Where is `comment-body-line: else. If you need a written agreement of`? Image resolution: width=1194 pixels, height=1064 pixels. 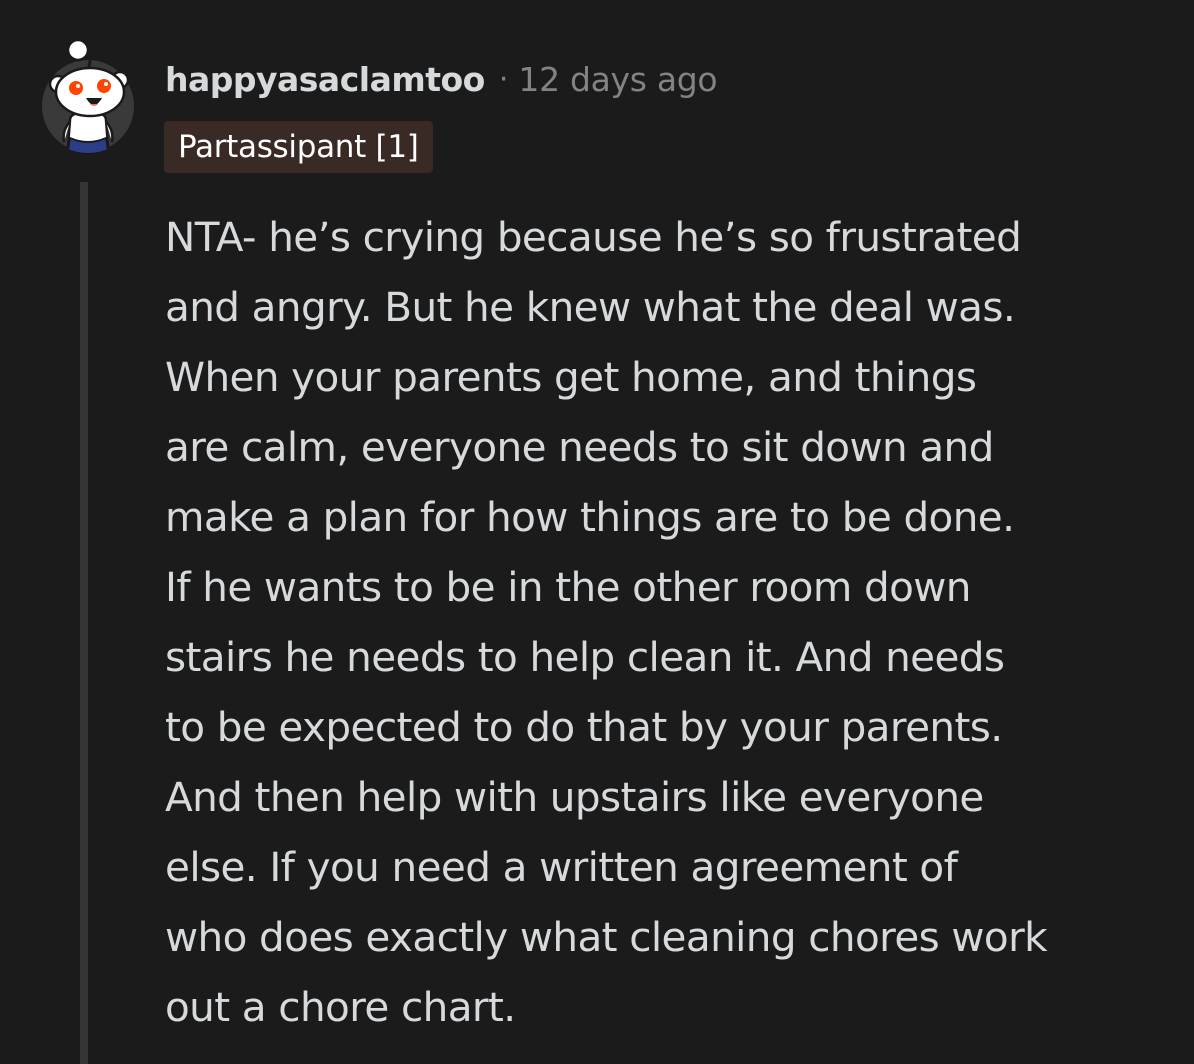
comment-body-line: else. If you need a written agreement of is located at coordinates (561, 867).